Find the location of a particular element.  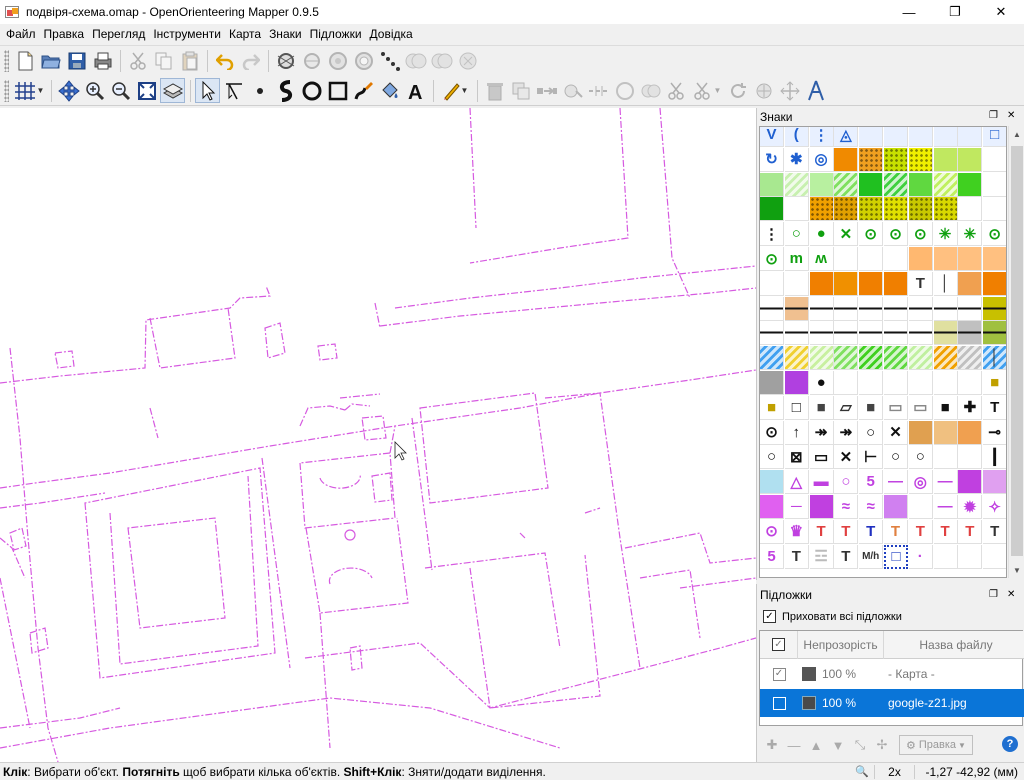

menu-file: Файл is located at coordinates (21, 34).